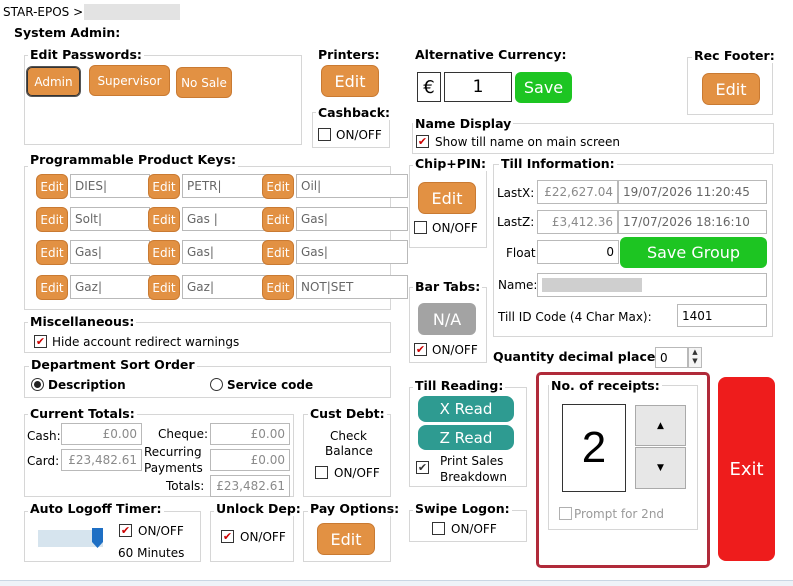 The width and height of the screenshot is (793, 586). I want to click on misc-checkbox: ✔, so click(40, 341).